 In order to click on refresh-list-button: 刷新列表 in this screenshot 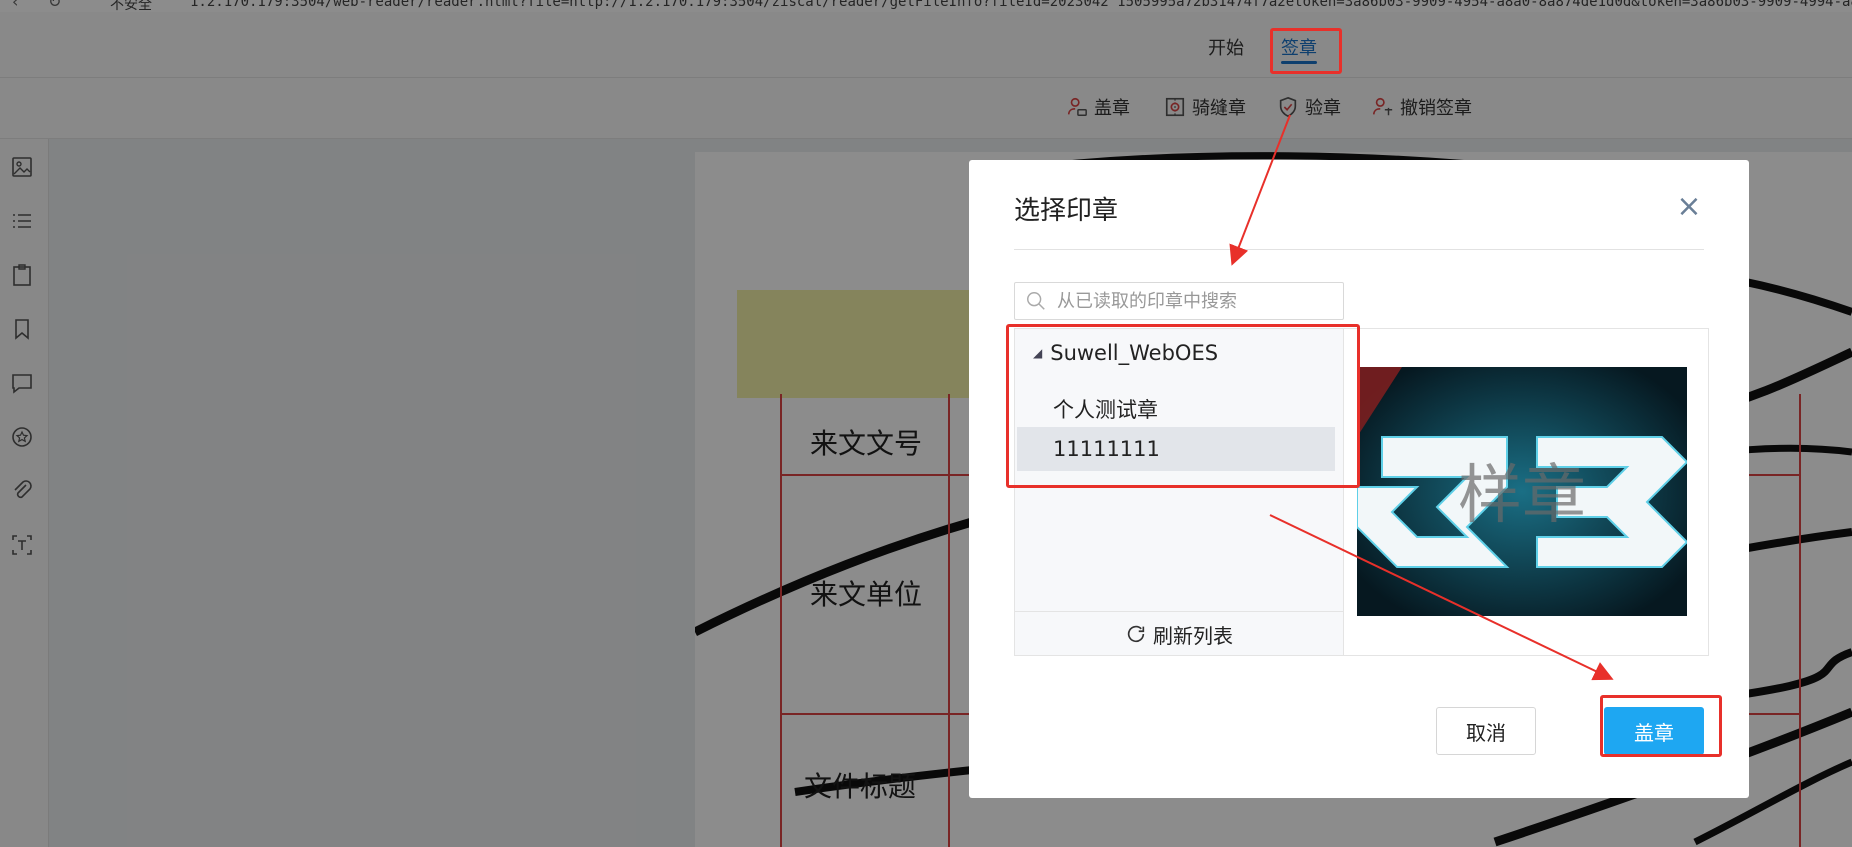, I will do `click(1179, 633)`.